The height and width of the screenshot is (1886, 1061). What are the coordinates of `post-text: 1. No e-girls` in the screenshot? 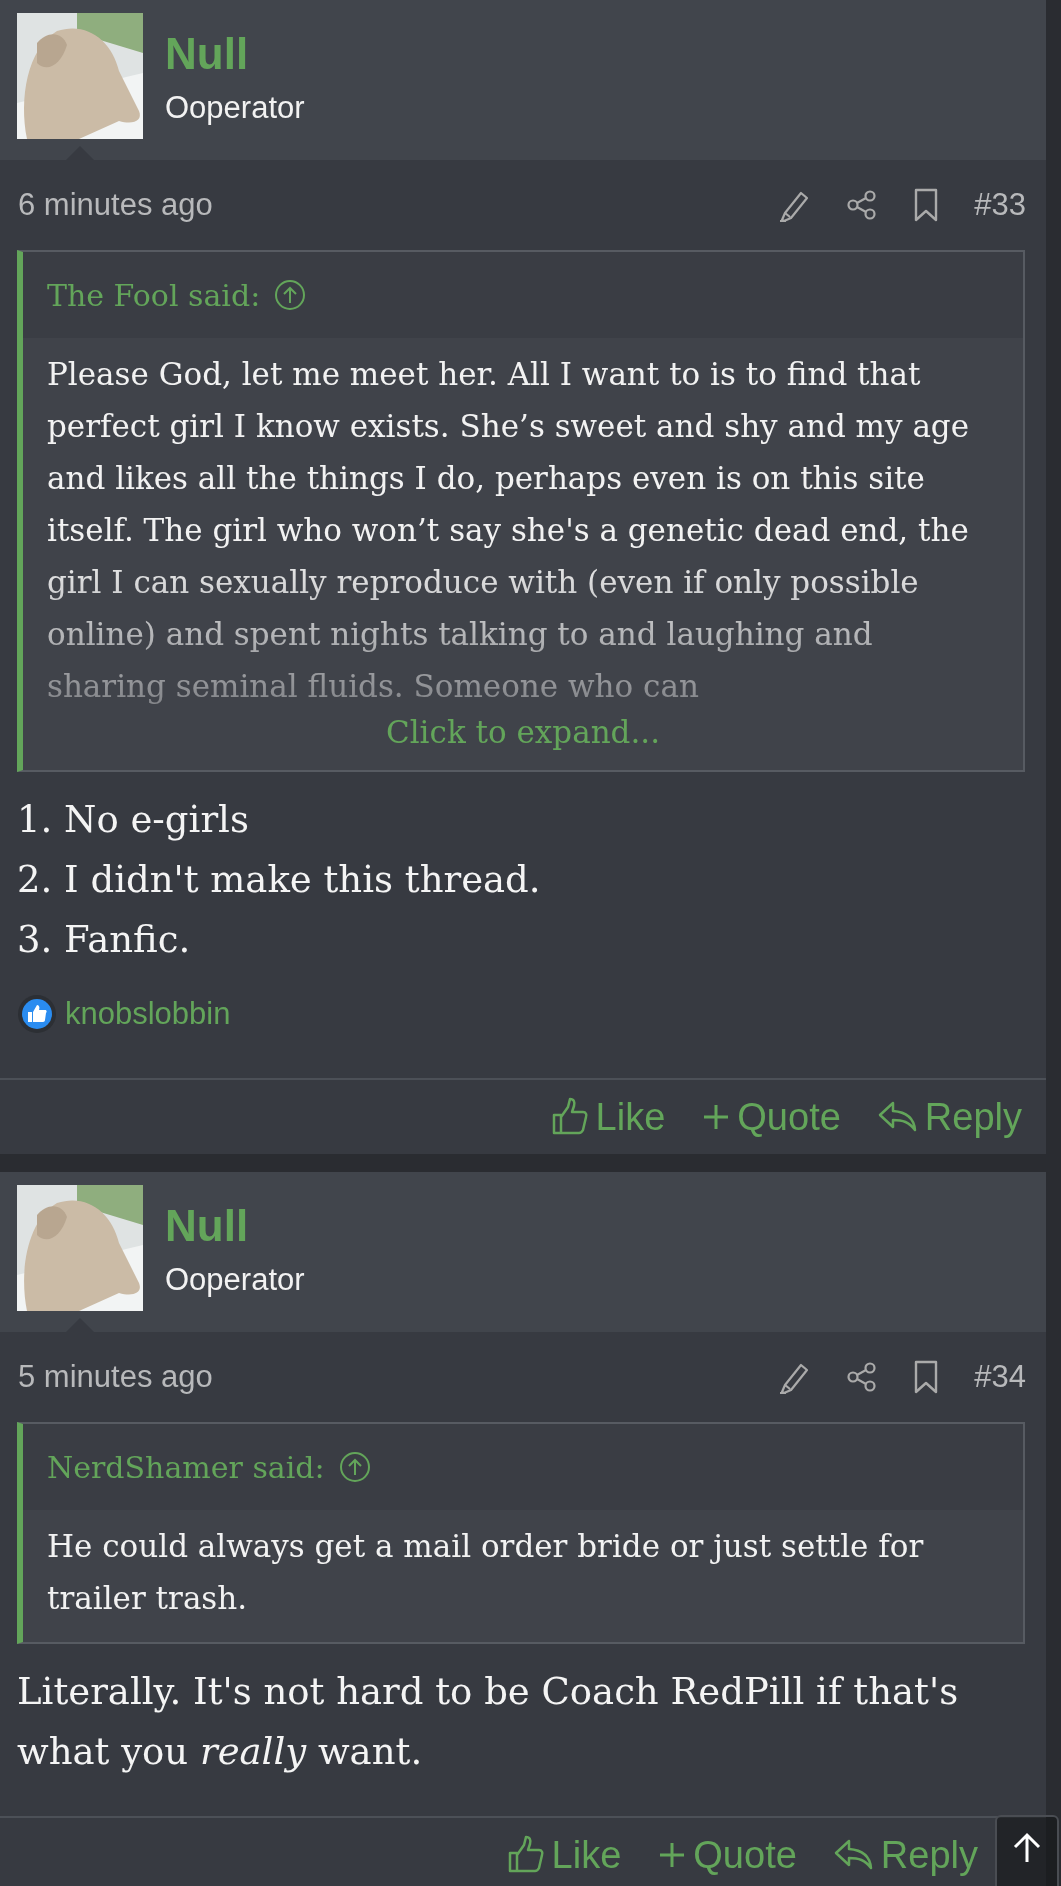 It's located at (133, 820).